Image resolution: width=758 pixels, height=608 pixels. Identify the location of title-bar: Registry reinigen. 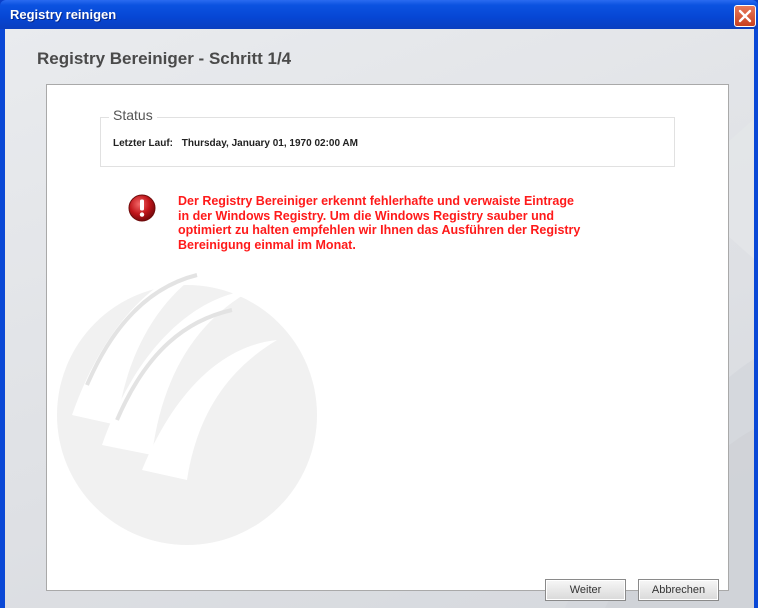
(379, 14).